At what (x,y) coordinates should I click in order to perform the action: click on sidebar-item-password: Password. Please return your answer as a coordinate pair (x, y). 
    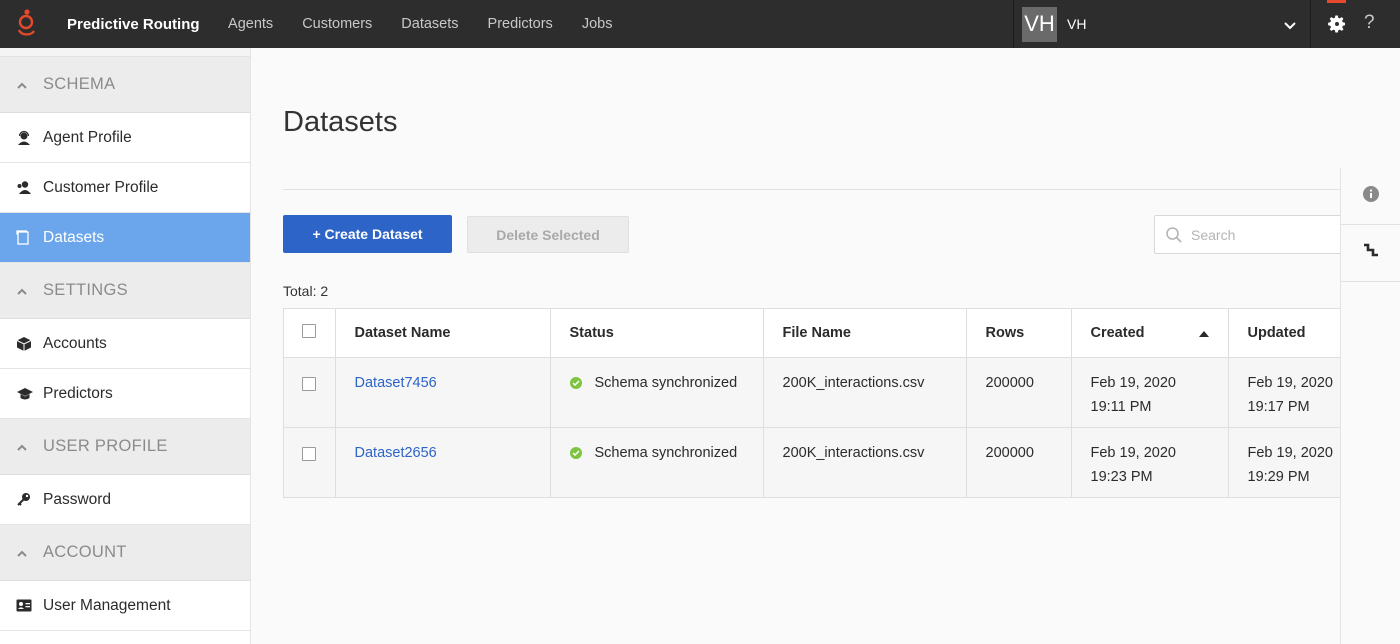
    Looking at the image, I should click on (125, 500).